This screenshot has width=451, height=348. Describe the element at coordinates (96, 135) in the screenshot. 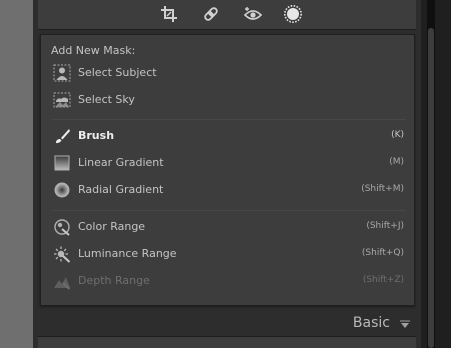

I see `menu-item-label: Brush` at that location.